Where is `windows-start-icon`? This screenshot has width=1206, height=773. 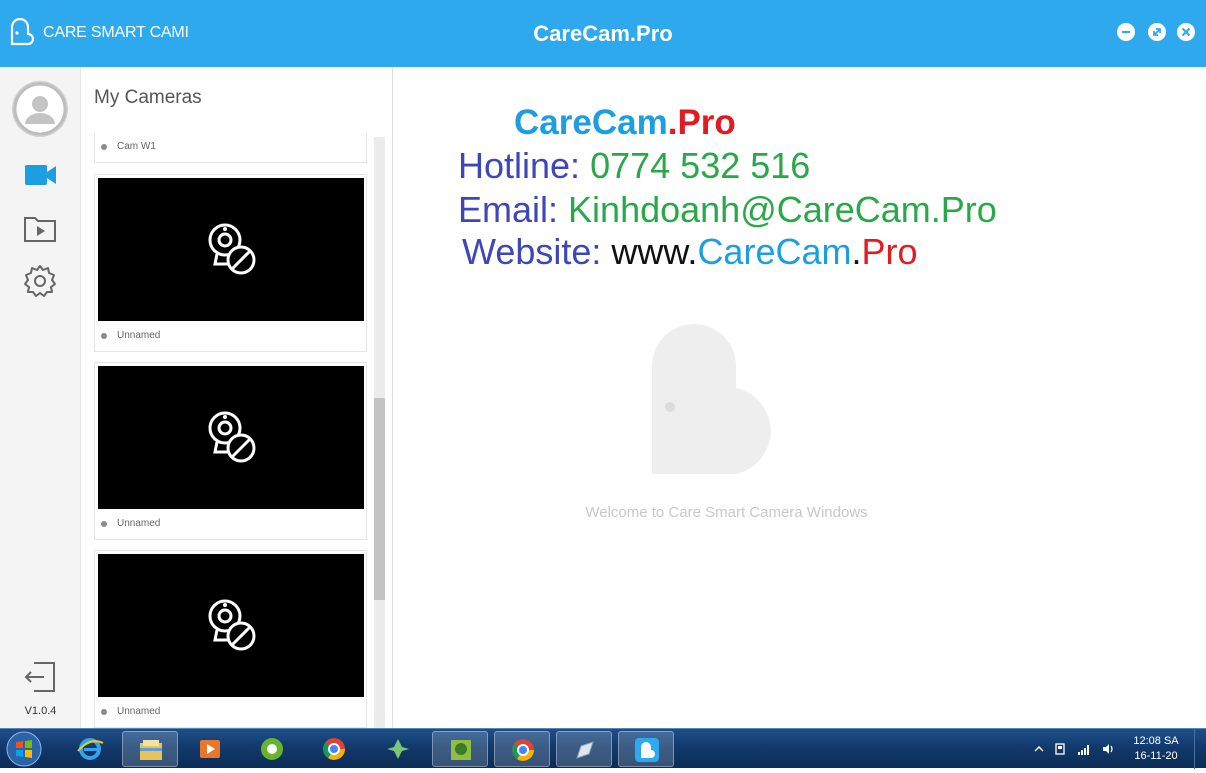 windows-start-icon is located at coordinates (24, 749).